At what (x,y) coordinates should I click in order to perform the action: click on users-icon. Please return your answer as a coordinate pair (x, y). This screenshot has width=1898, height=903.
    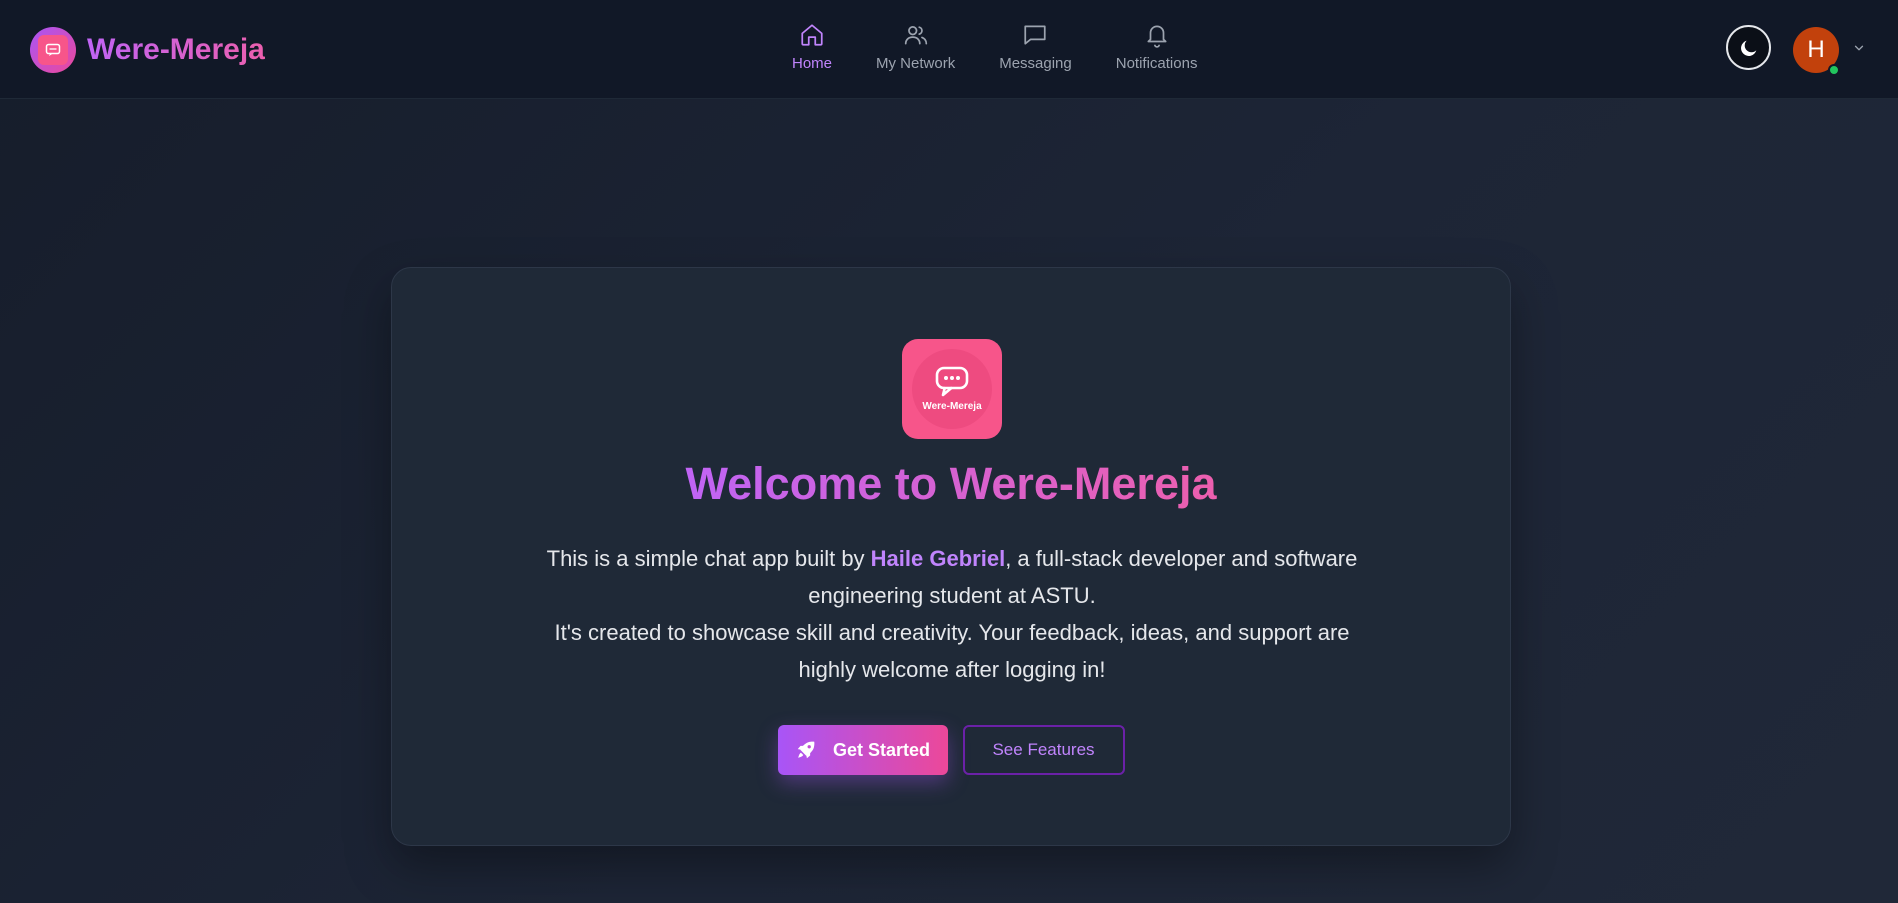
    Looking at the image, I should click on (915, 35).